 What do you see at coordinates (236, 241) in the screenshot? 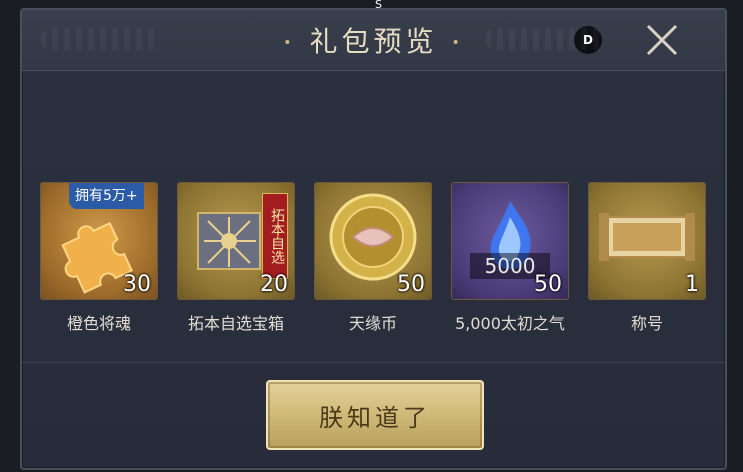
I see `item-tile: 拓本自选 20` at bounding box center [236, 241].